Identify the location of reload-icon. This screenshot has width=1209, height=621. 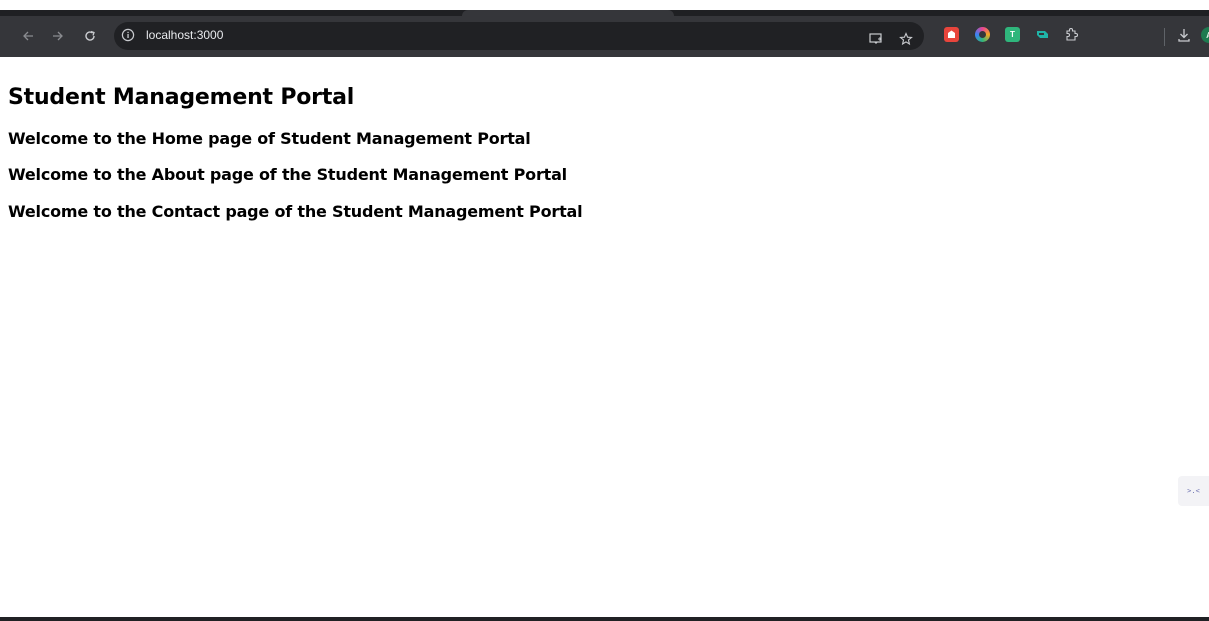
(90, 35).